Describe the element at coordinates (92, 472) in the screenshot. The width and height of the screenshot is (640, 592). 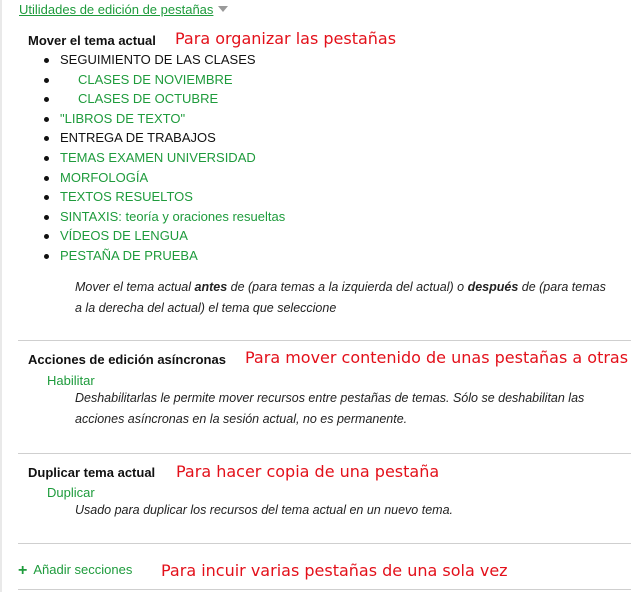
I see `duplicate-topic-heading: Duplicar tema actual` at that location.